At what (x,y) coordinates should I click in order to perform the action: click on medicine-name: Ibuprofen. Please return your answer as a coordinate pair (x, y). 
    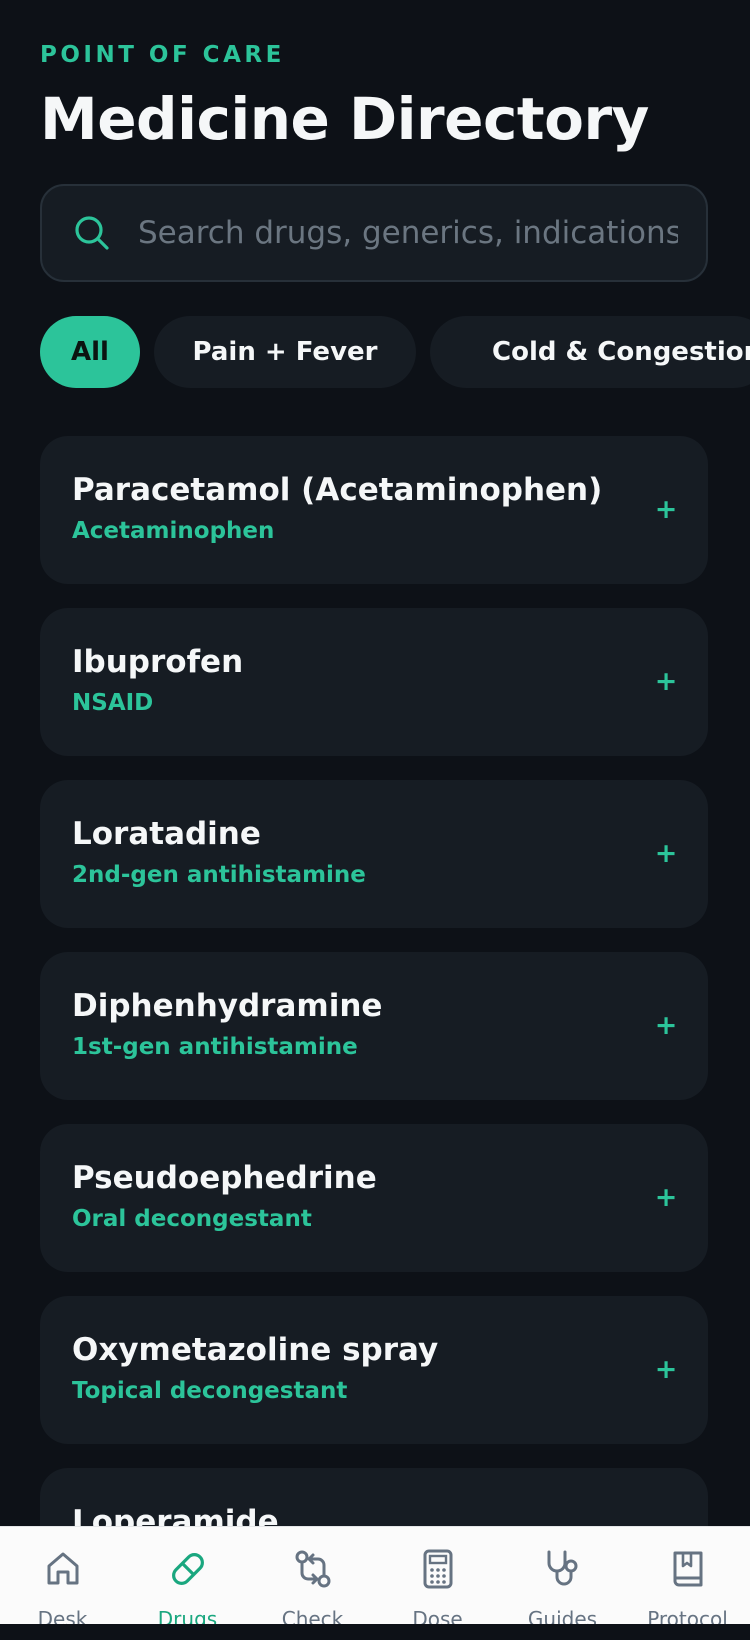
    Looking at the image, I should click on (158, 662).